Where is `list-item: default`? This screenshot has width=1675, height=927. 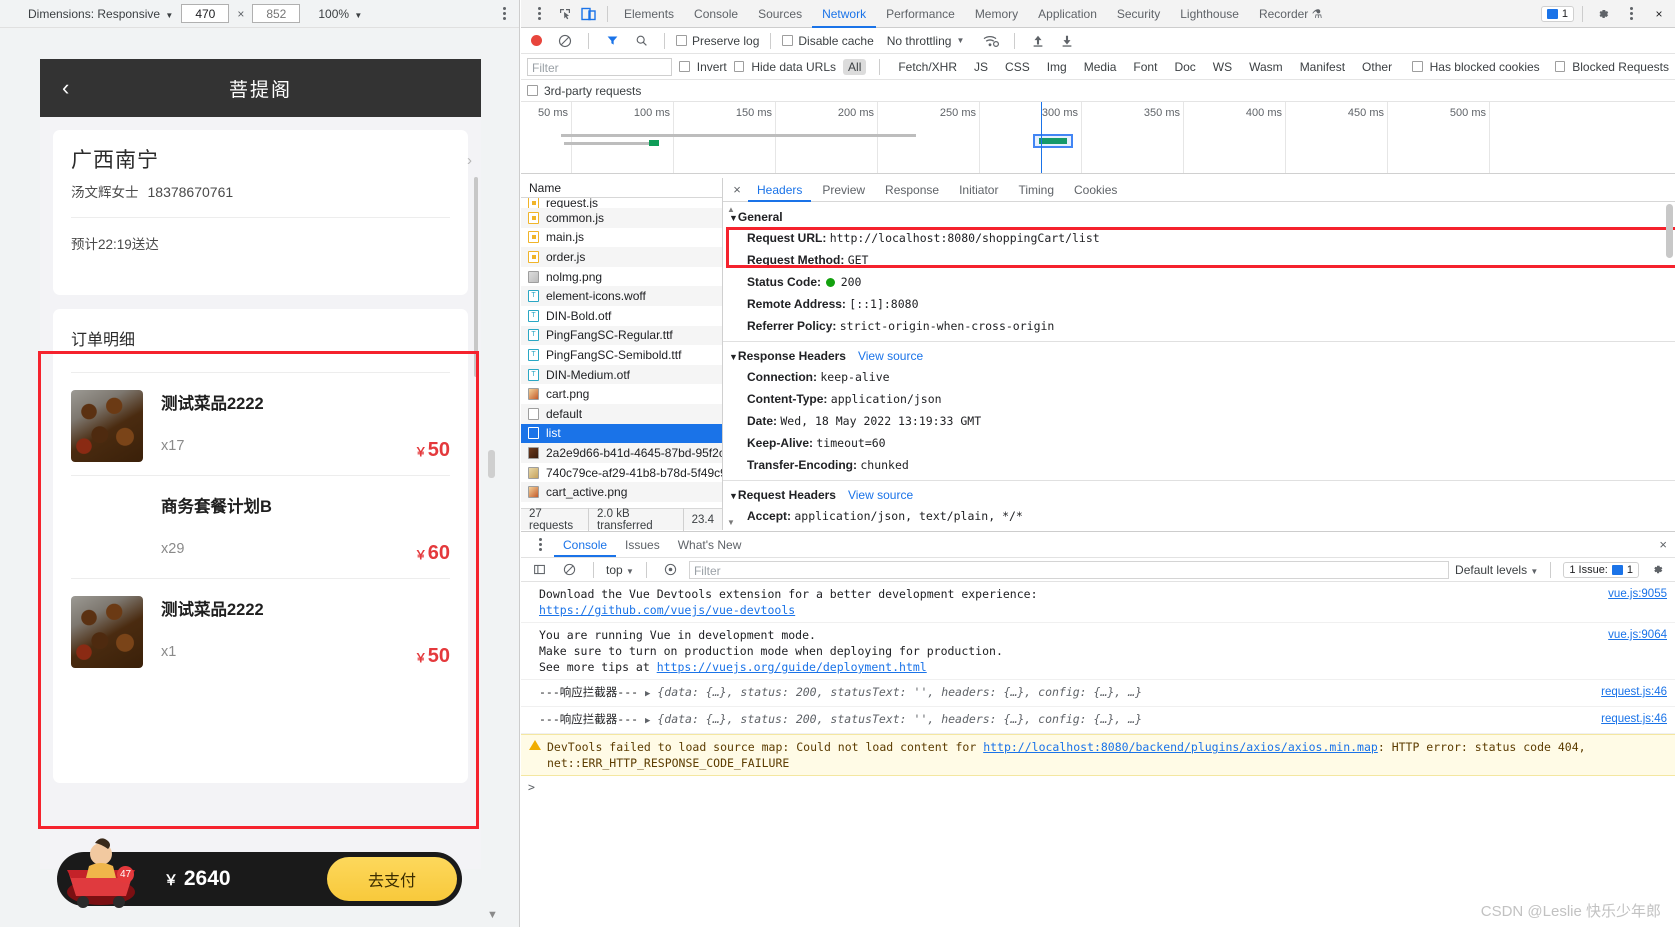
list-item: default is located at coordinates (621, 413).